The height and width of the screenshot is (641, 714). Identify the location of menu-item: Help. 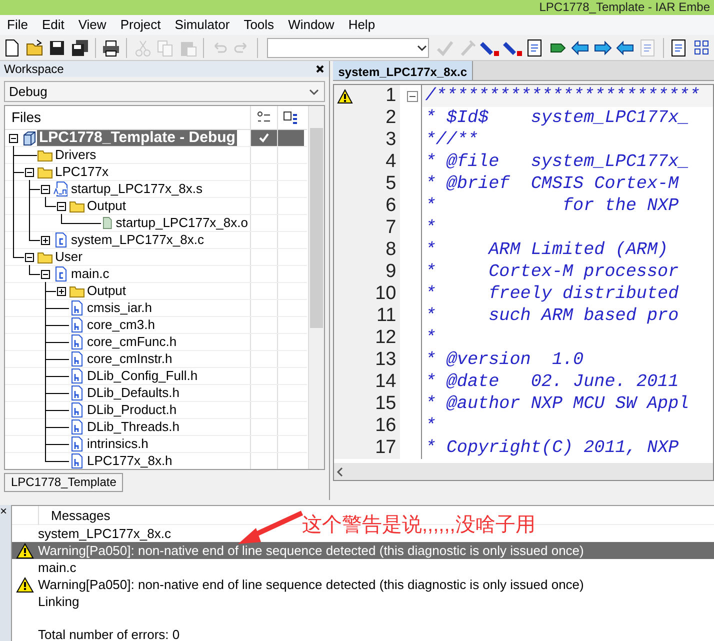
(361, 25).